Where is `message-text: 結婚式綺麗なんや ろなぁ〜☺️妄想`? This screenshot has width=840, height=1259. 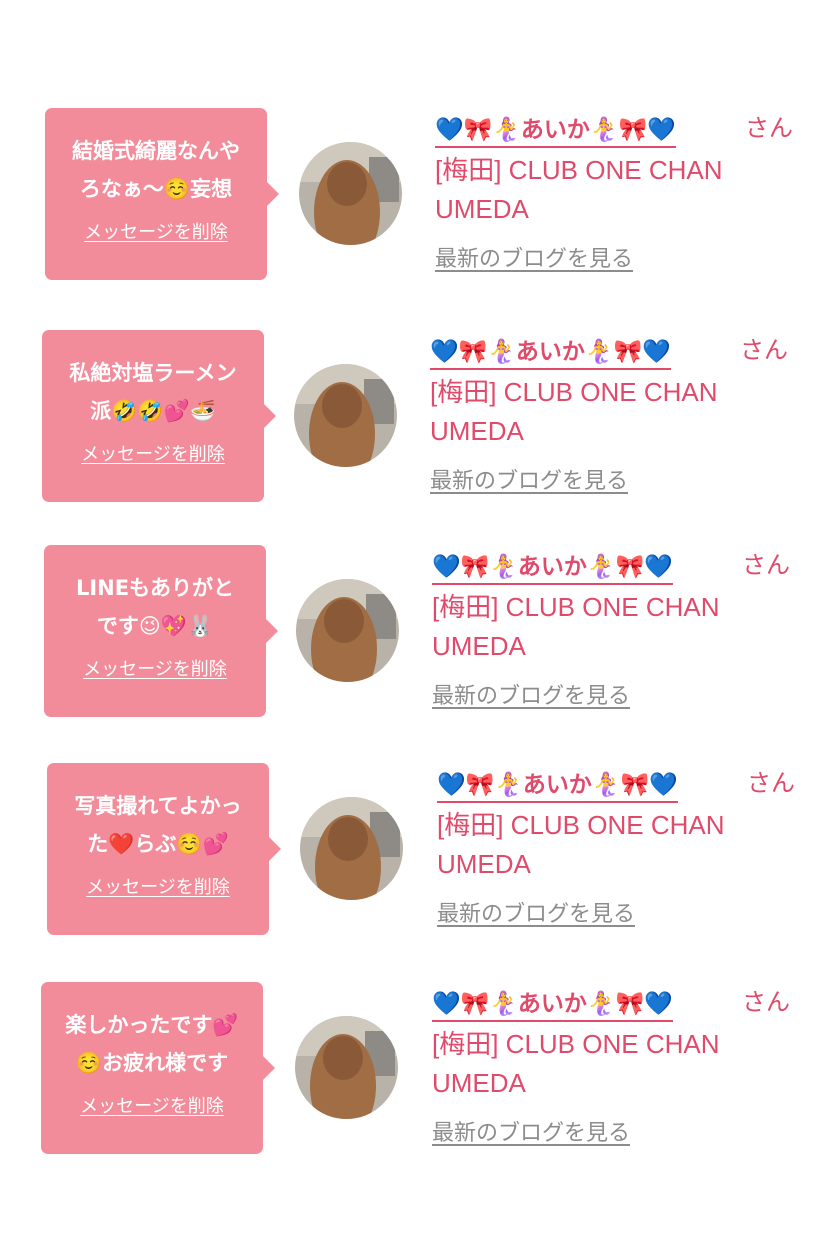 message-text: 結婚式綺麗なんや ろなぁ〜☺️妄想 is located at coordinates (156, 170).